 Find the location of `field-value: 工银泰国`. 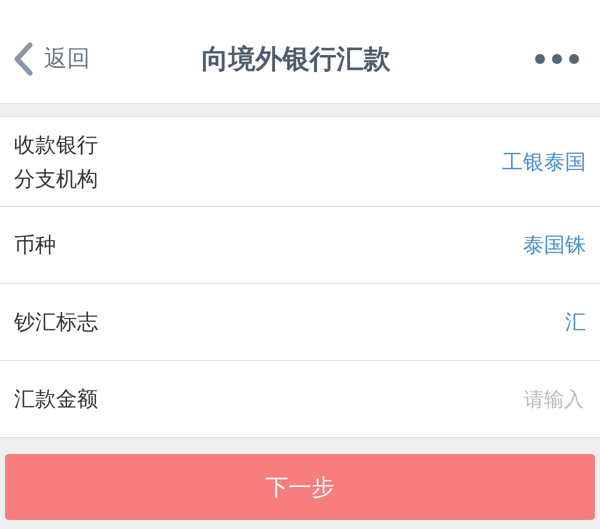

field-value: 工银泰国 is located at coordinates (544, 162).